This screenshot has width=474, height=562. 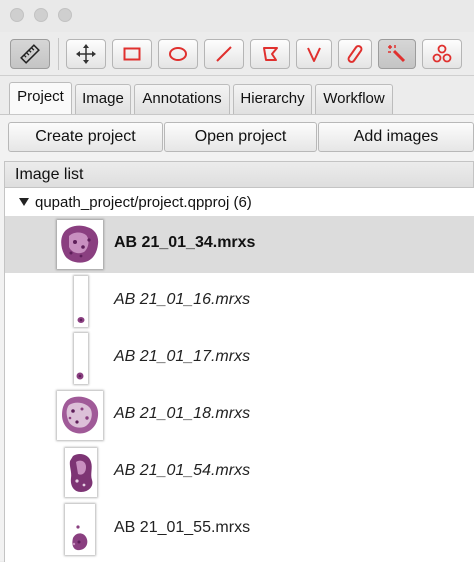 What do you see at coordinates (182, 413) in the screenshot?
I see `image-name: AB 21_01_18.mrxs` at bounding box center [182, 413].